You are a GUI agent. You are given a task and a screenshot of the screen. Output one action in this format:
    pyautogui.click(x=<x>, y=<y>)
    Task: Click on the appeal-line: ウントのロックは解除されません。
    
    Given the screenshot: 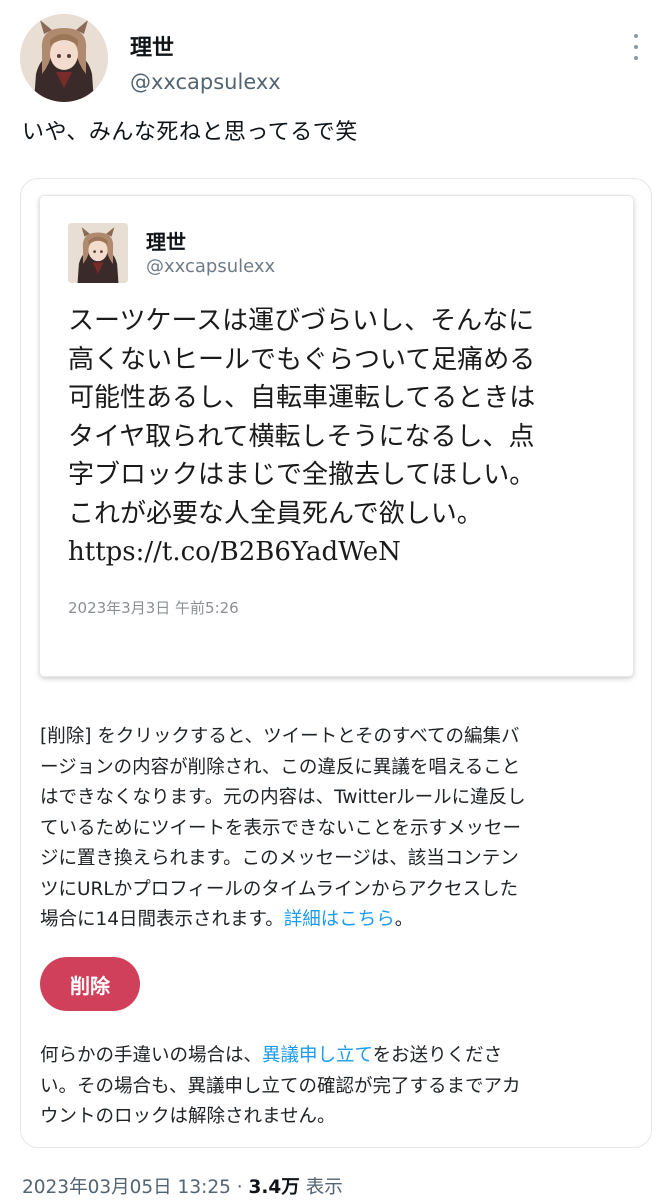 What is the action you would take?
    pyautogui.click(x=188, y=1116)
    